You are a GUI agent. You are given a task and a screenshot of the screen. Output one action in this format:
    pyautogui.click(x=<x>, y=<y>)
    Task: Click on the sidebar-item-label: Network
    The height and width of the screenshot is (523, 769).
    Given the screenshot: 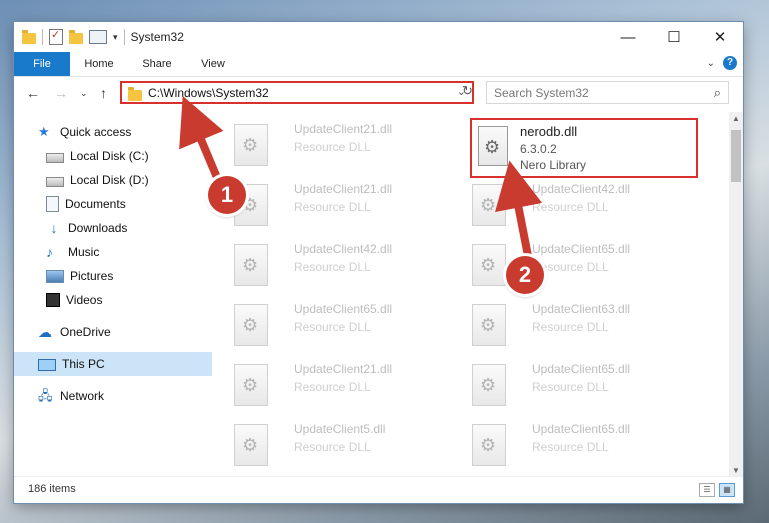 What is the action you would take?
    pyautogui.click(x=82, y=396)
    